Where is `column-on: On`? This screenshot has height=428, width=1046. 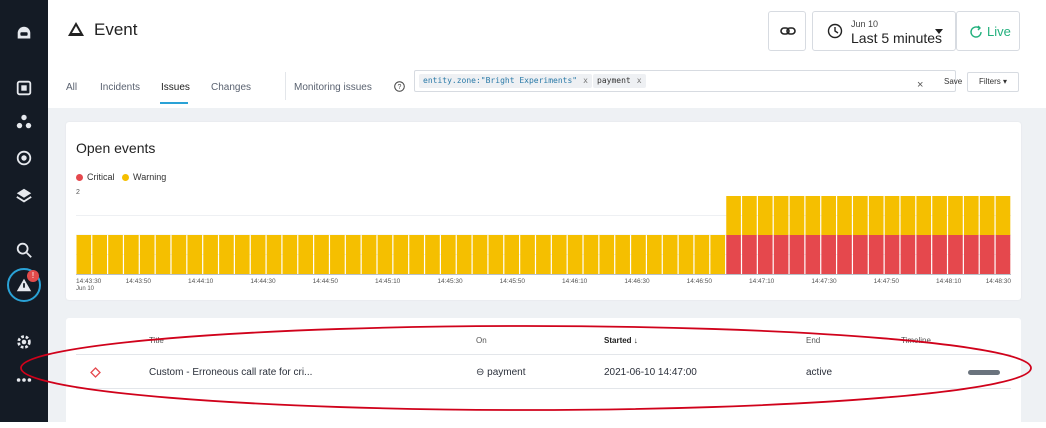
column-on: On is located at coordinates (481, 340).